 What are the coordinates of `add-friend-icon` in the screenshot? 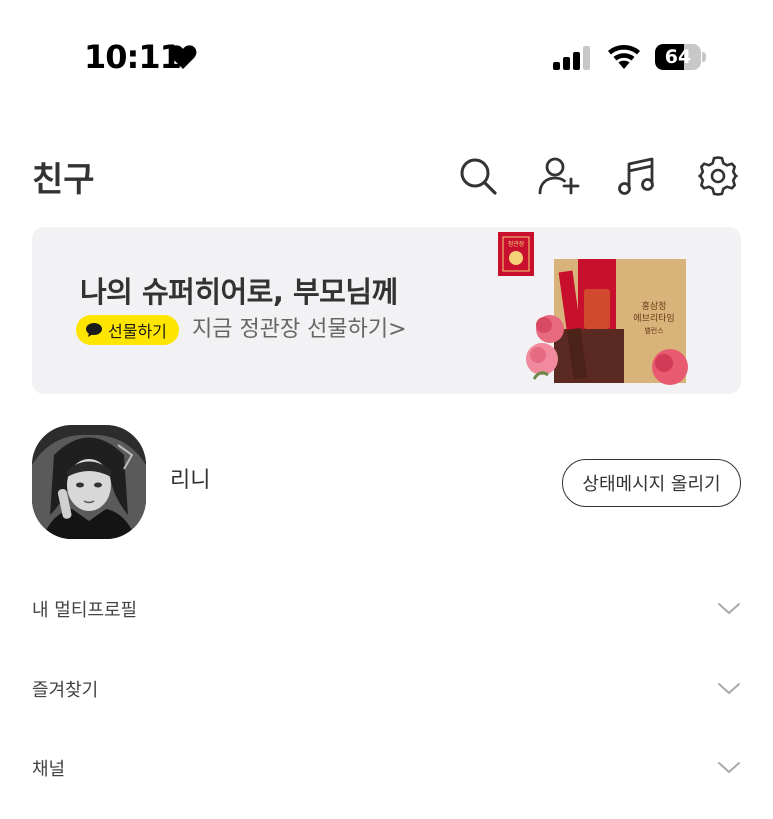 It's located at (559, 176).